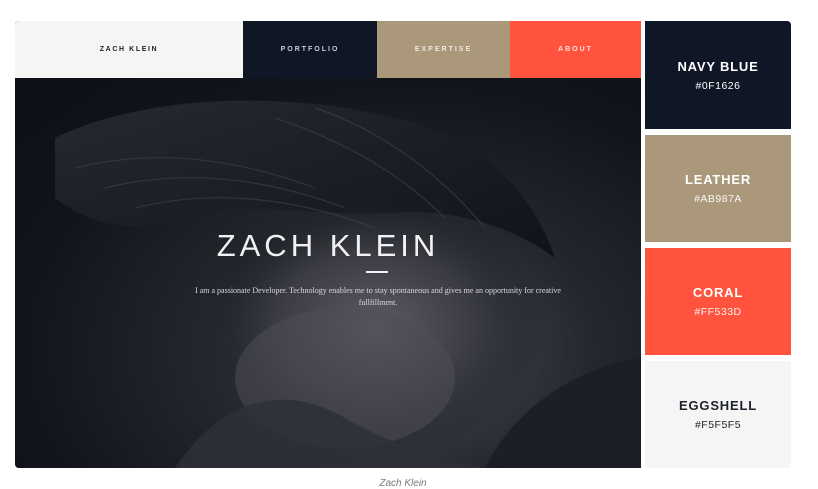  What do you see at coordinates (718, 179) in the screenshot?
I see `swatch-name: LEATHER` at bounding box center [718, 179].